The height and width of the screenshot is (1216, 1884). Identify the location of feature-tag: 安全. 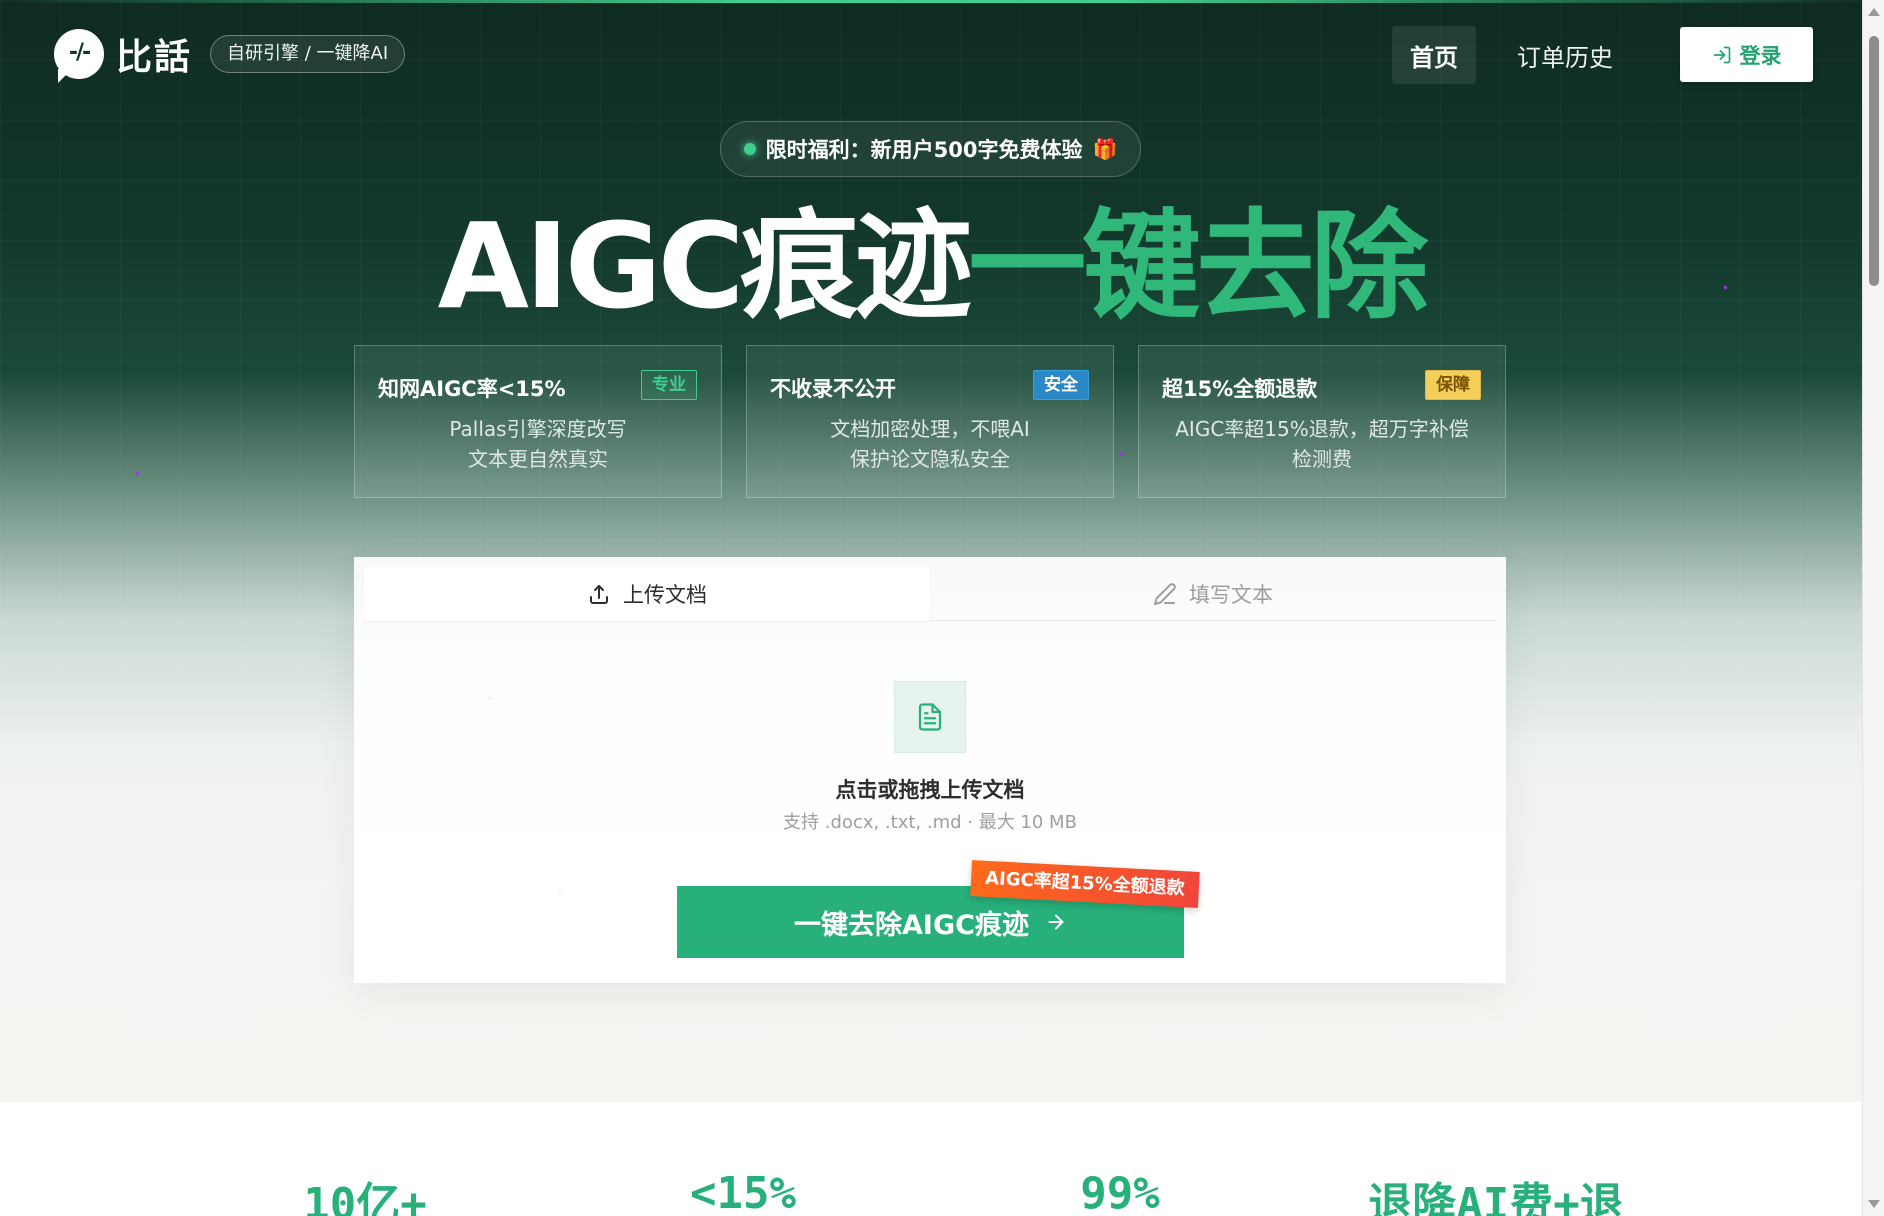
(1061, 385).